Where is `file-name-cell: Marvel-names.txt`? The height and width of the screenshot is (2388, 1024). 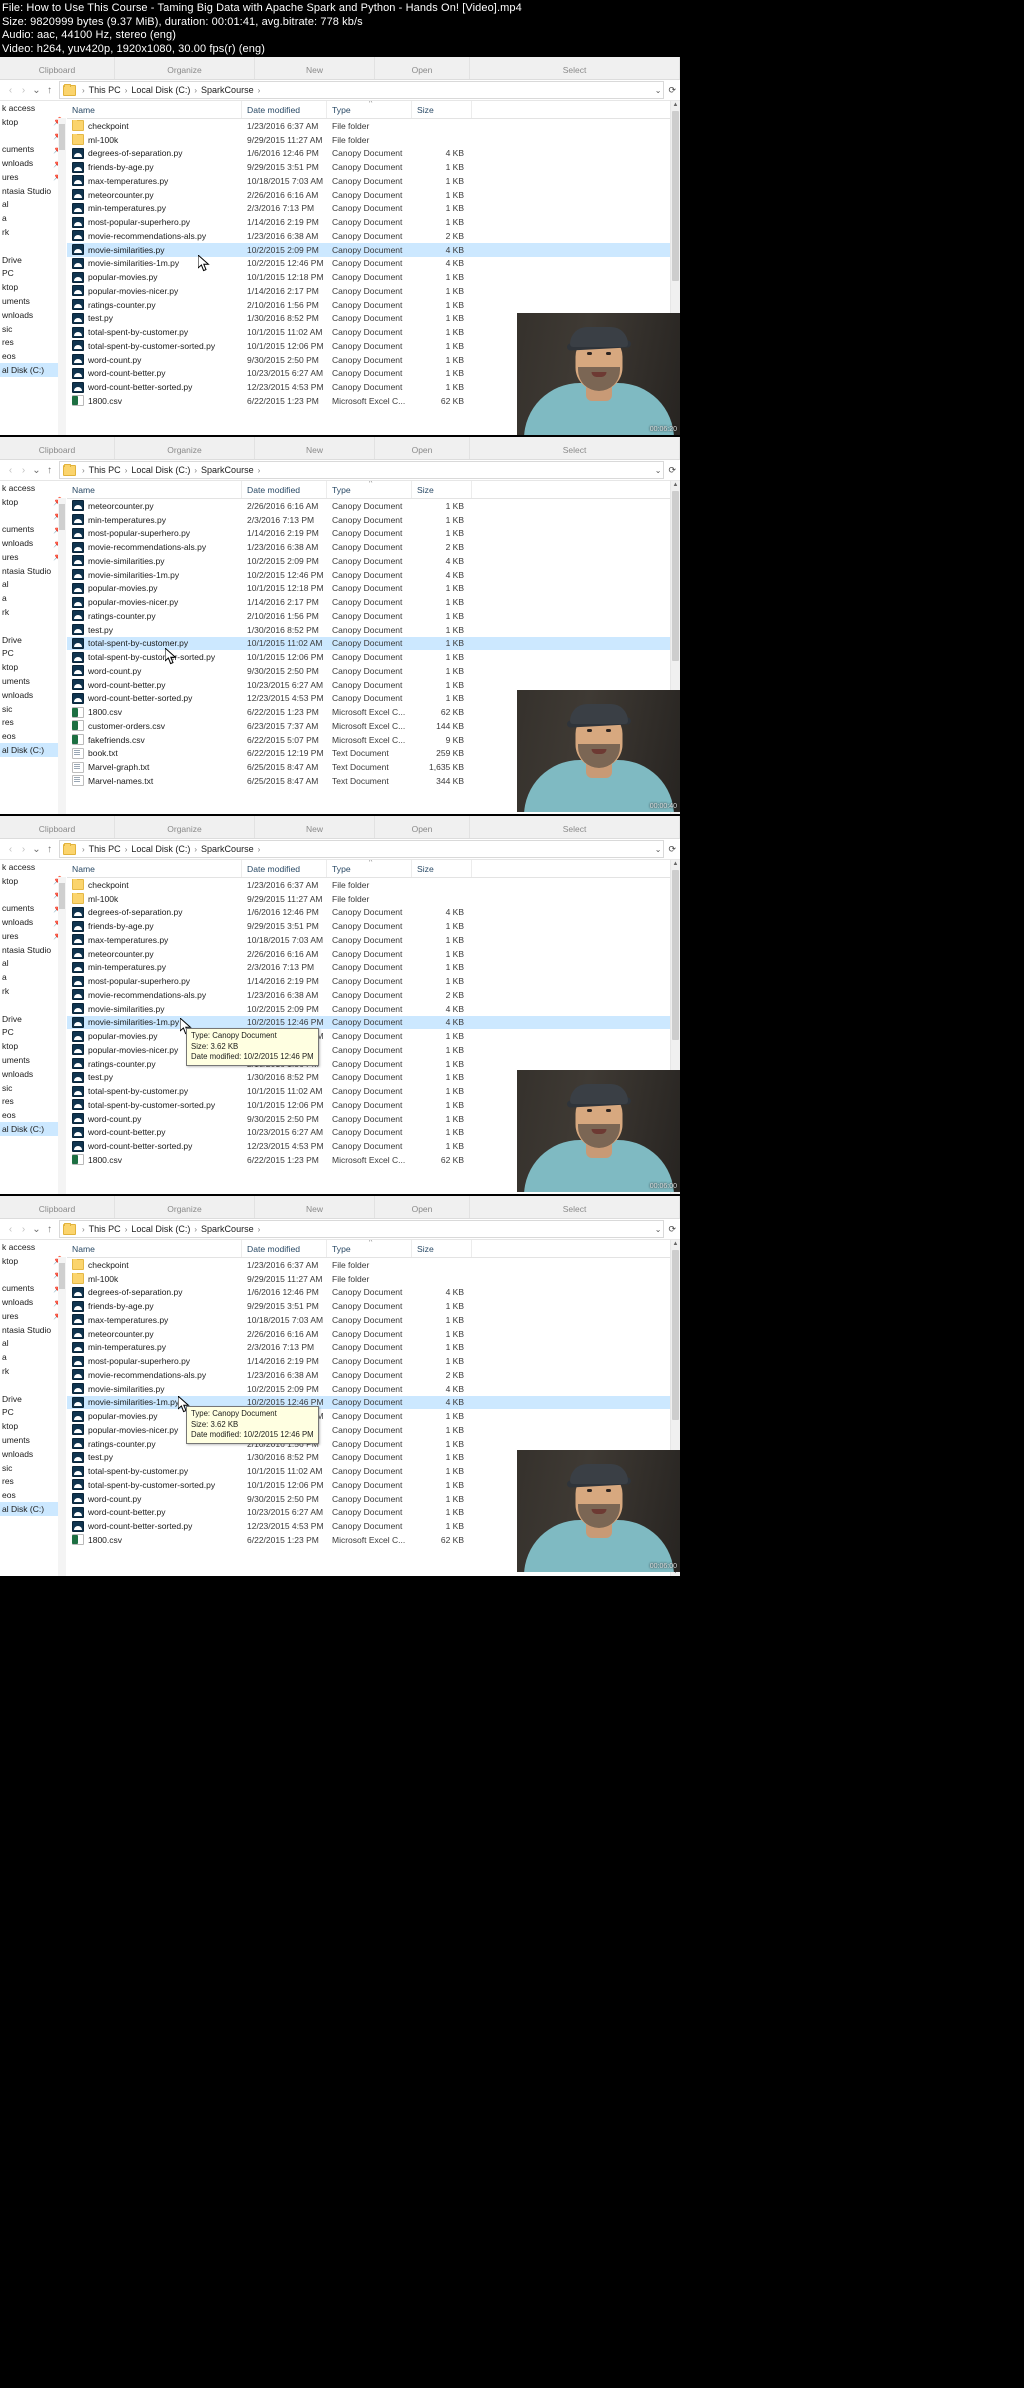
file-name-cell: Marvel-names.txt is located at coordinates (154, 781).